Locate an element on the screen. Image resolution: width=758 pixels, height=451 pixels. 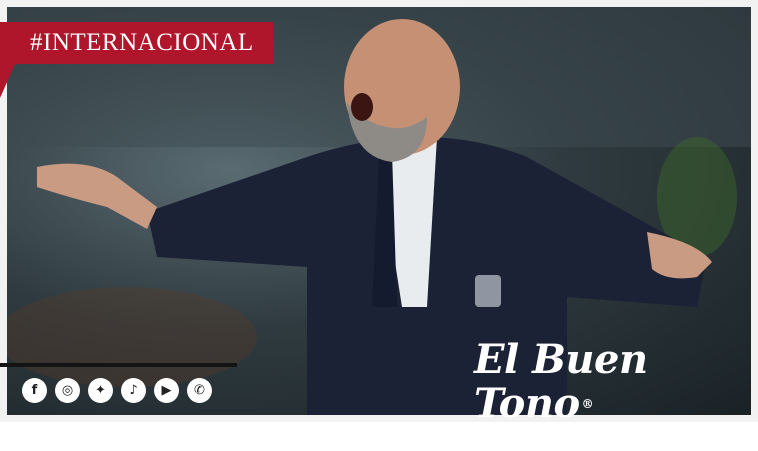
category-tag-fold is located at coordinates (7, 81).